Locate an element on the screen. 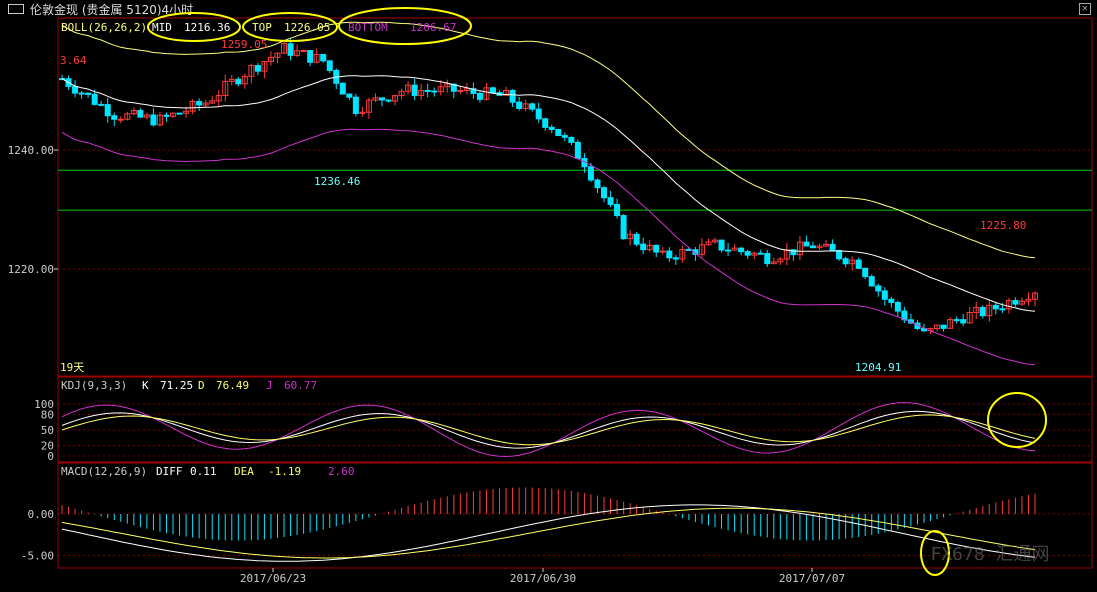 Image resolution: width=1097 pixels, height=592 pixels. macd-tick-label: 0.00 is located at coordinates (41, 514).